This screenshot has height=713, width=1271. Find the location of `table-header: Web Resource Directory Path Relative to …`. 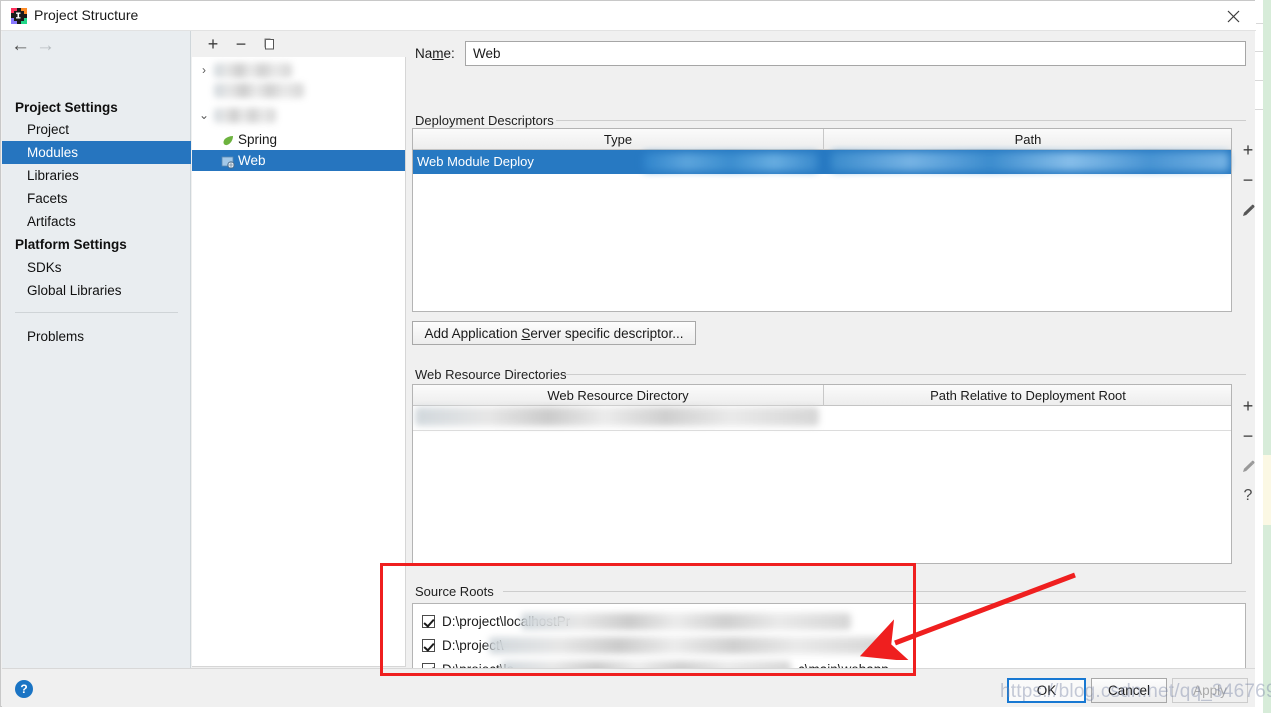

table-header: Web Resource Directory Path Relative to … is located at coordinates (822, 395).